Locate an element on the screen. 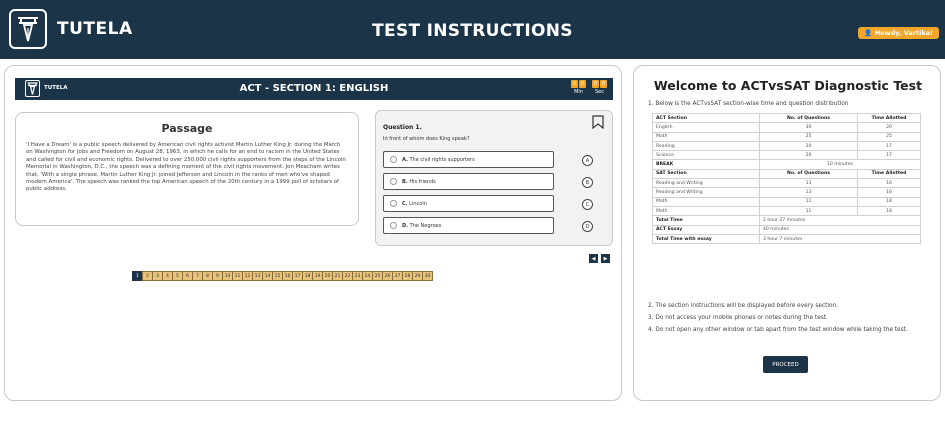 The height and width of the screenshot is (440, 945). passage-title: Passage is located at coordinates (187, 128).